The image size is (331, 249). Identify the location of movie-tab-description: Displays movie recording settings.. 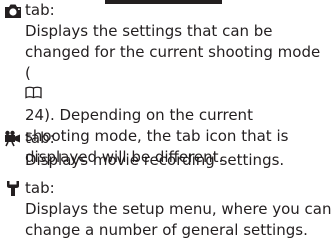
(154, 160).